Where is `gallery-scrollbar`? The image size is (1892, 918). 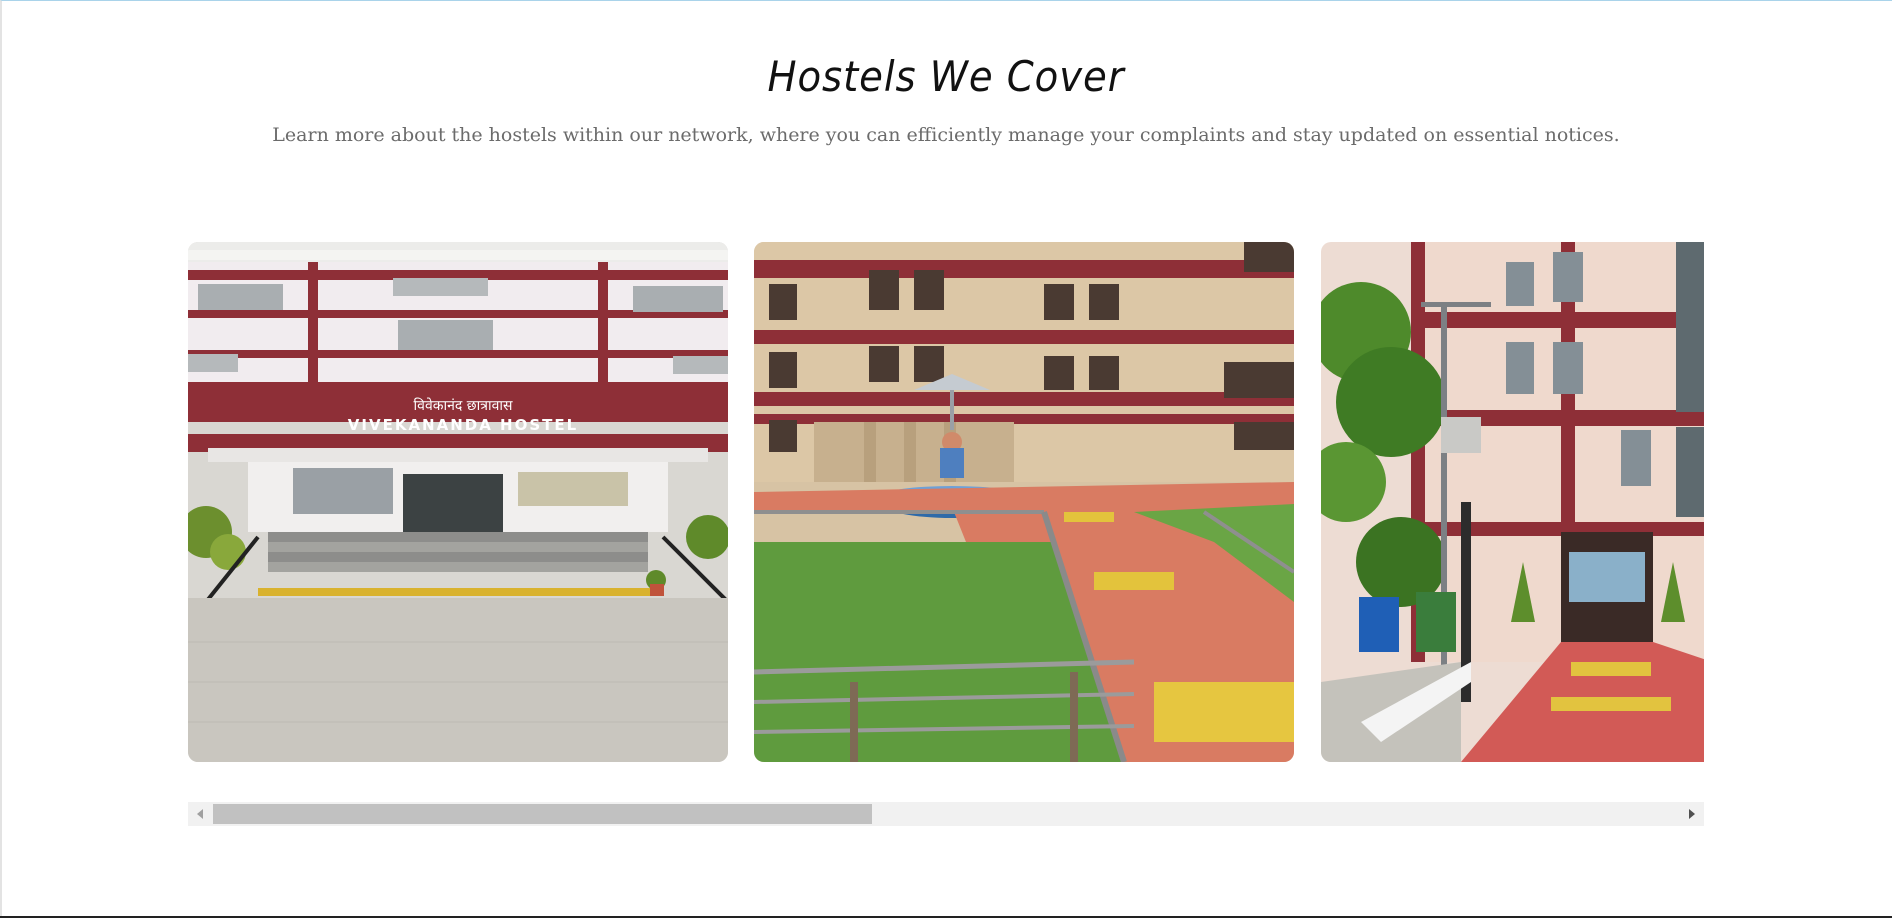 gallery-scrollbar is located at coordinates (946, 814).